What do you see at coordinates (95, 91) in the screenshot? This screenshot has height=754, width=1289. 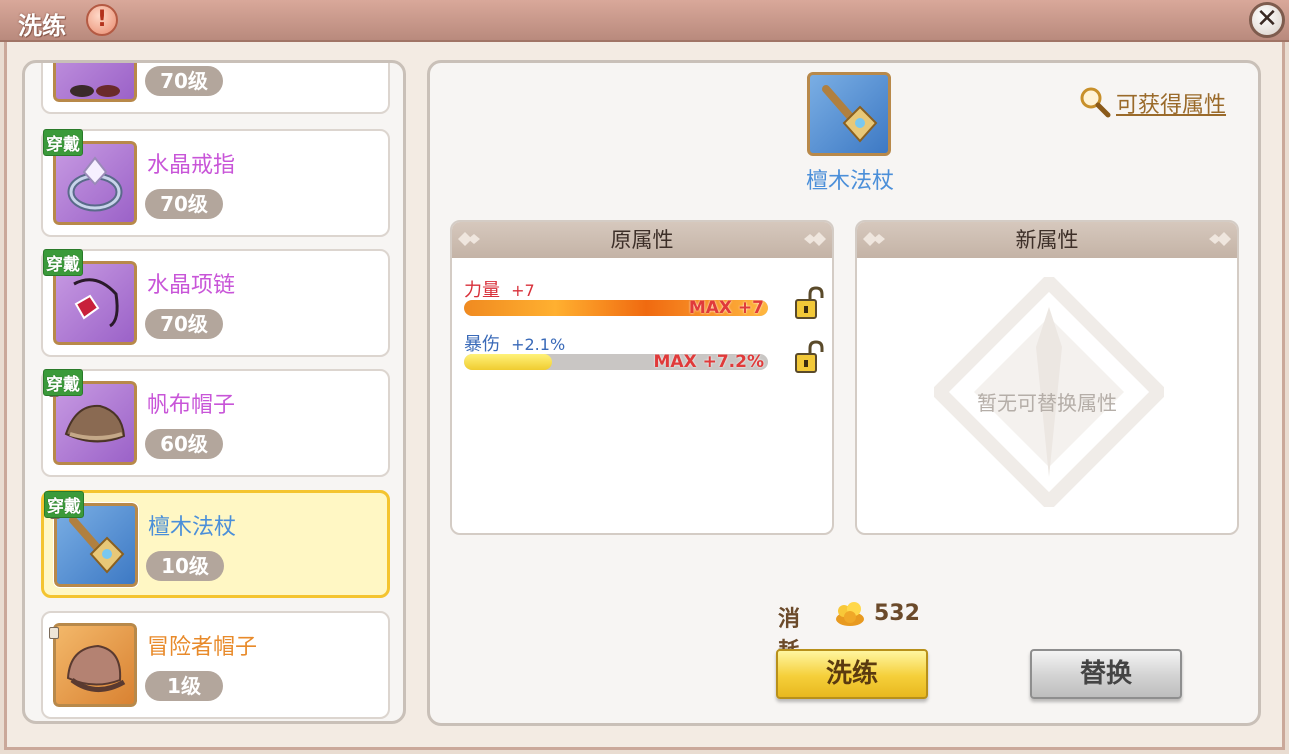 I see `gear-icon` at bounding box center [95, 91].